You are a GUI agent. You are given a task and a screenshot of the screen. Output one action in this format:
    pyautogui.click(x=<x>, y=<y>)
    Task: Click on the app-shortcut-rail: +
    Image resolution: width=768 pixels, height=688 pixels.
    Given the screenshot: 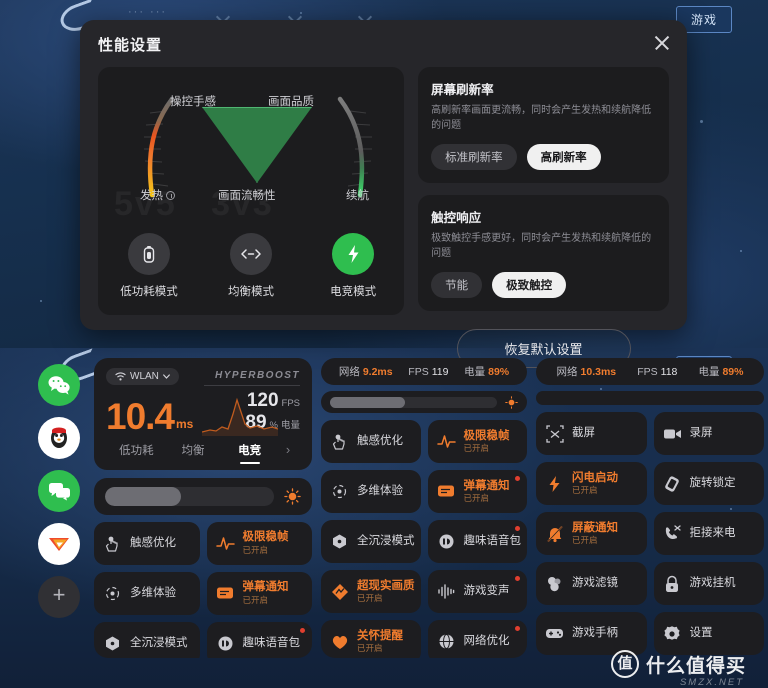 What is the action you would take?
    pyautogui.click(x=59, y=523)
    